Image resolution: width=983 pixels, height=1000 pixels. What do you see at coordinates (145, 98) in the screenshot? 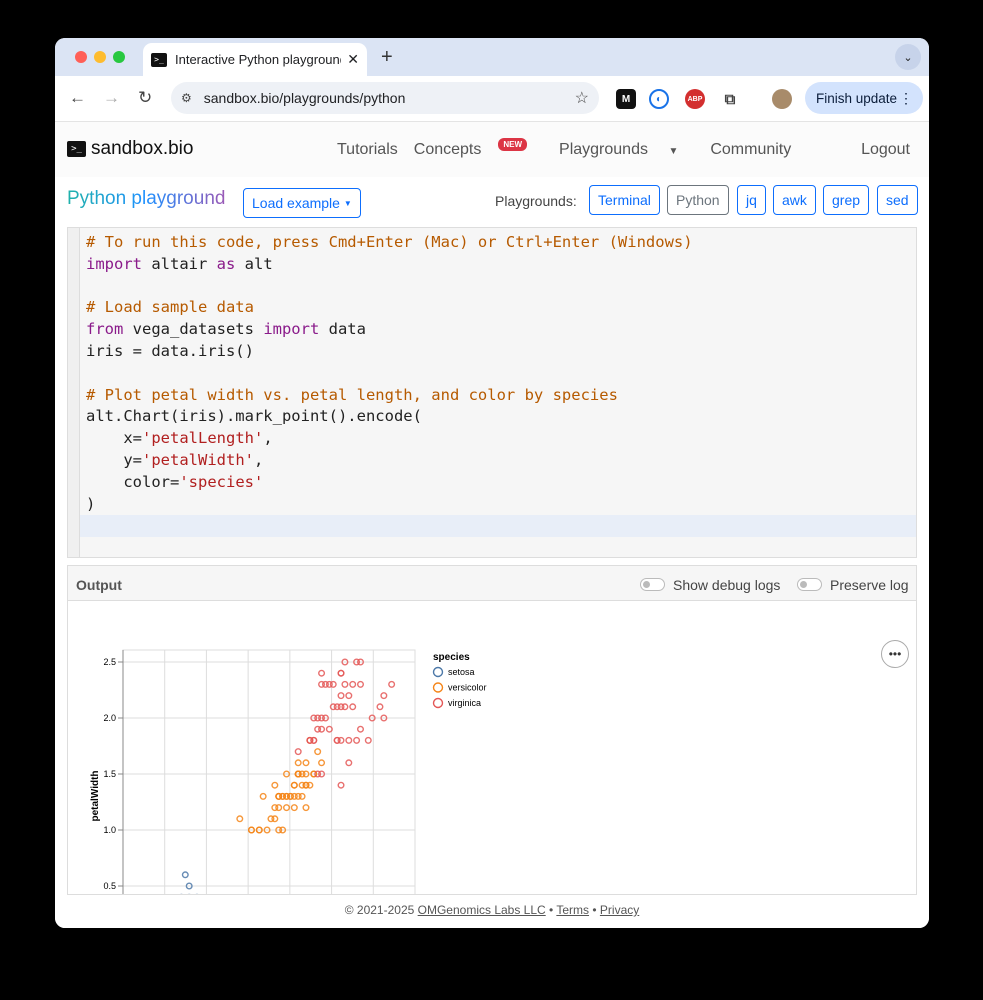
I see `reload-icon: ↻` at bounding box center [145, 98].